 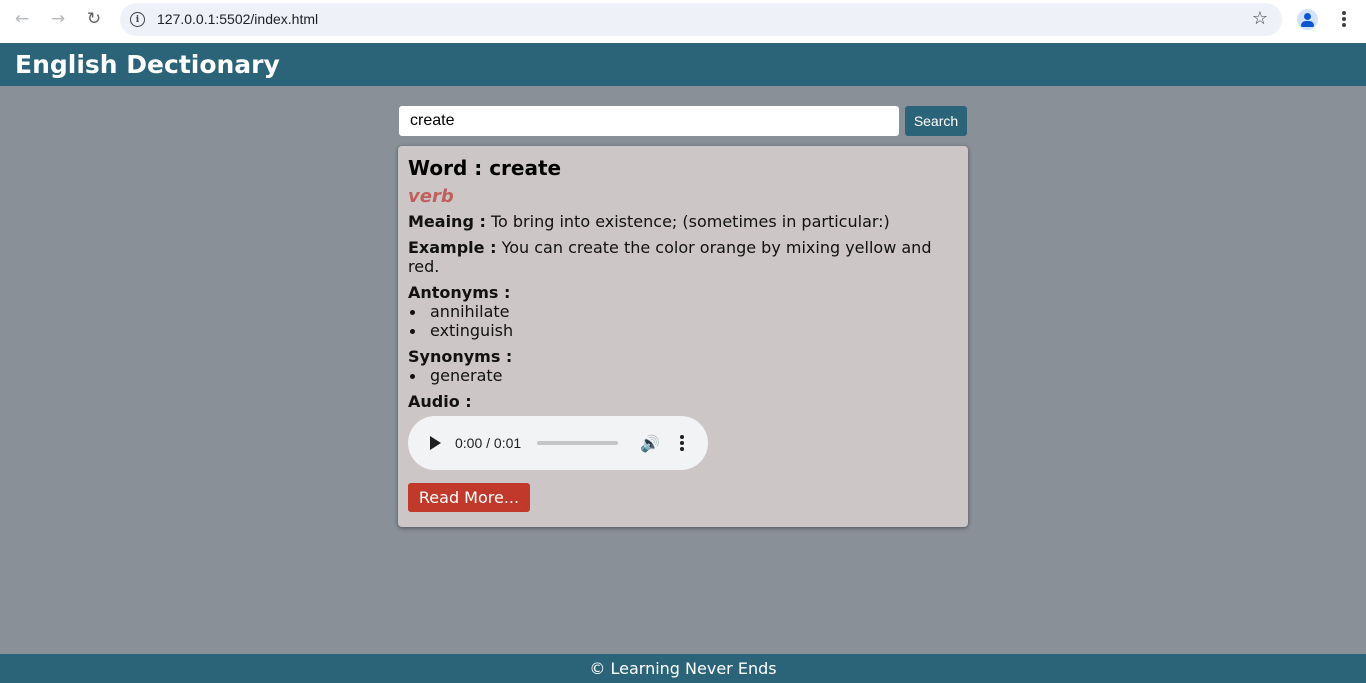 What do you see at coordinates (460, 311) in the screenshot?
I see `list-item: annihilate` at bounding box center [460, 311].